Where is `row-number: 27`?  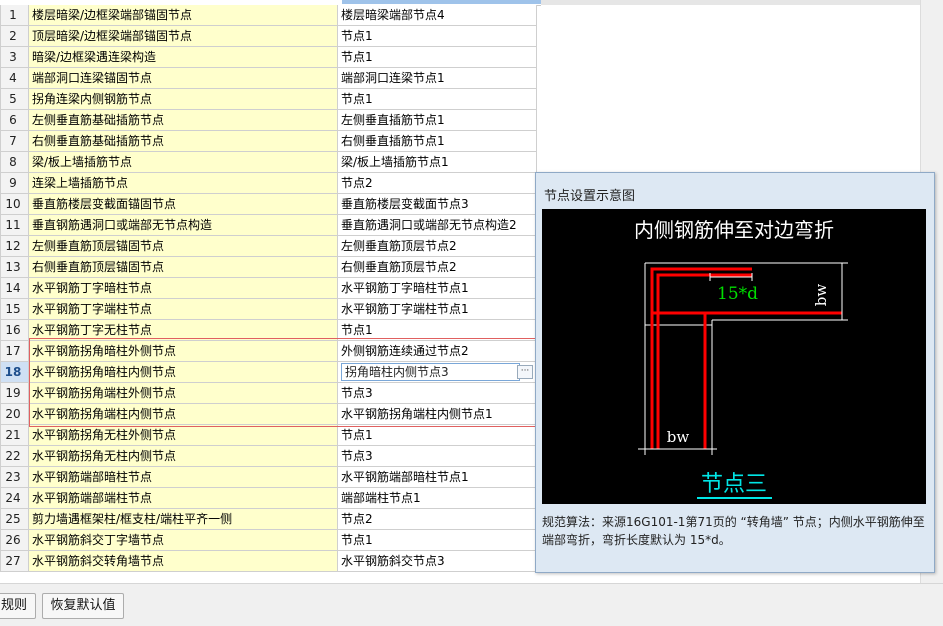 row-number: 27 is located at coordinates (14, 561).